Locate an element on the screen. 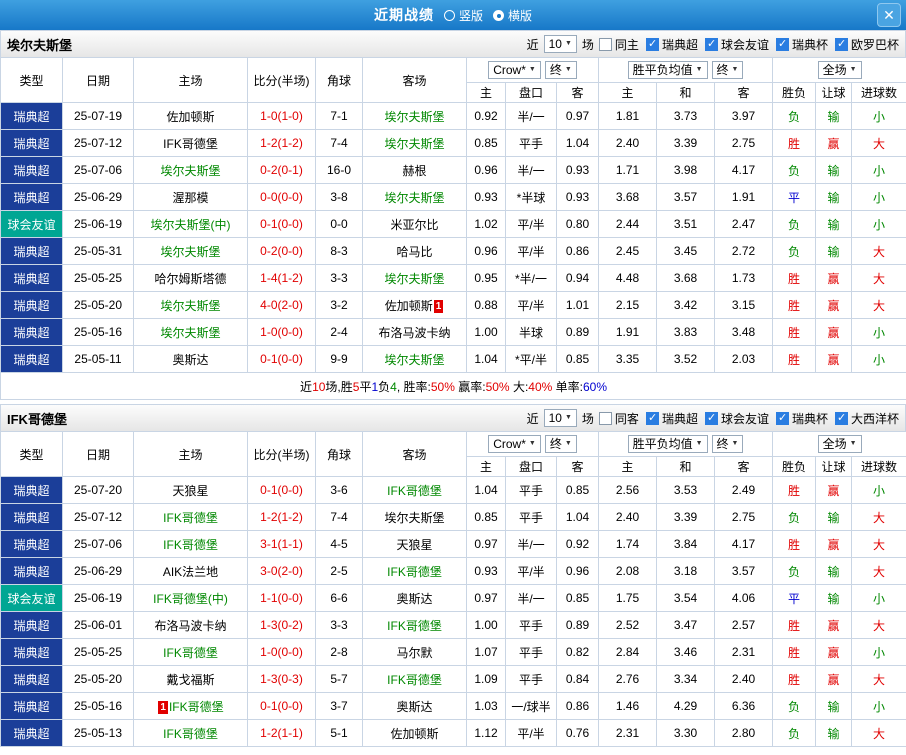  section-header: 埃尔夫斯堡 近 10 ▼ 场 同主 瑞典超 球会友谊 瑞典杯 欧罗巴杯 is located at coordinates (453, 43).